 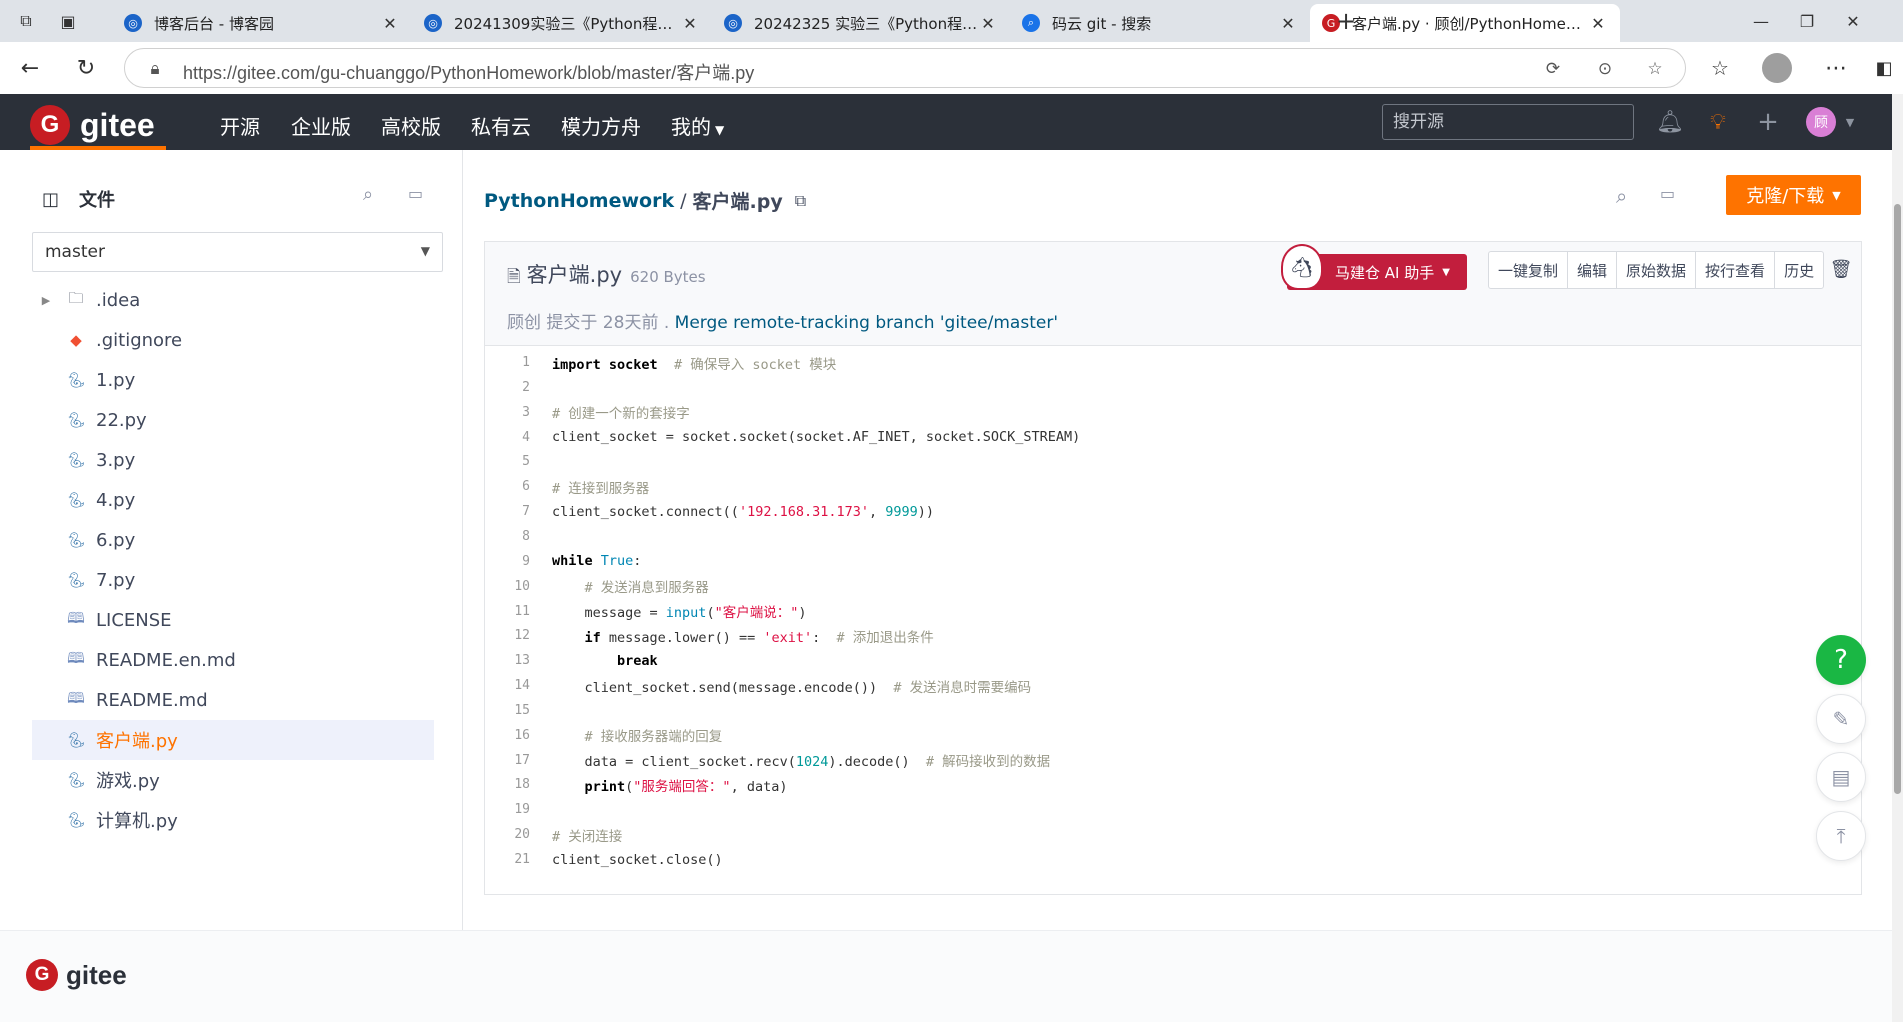 I want to click on branch-select: master ▼, so click(x=237, y=252).